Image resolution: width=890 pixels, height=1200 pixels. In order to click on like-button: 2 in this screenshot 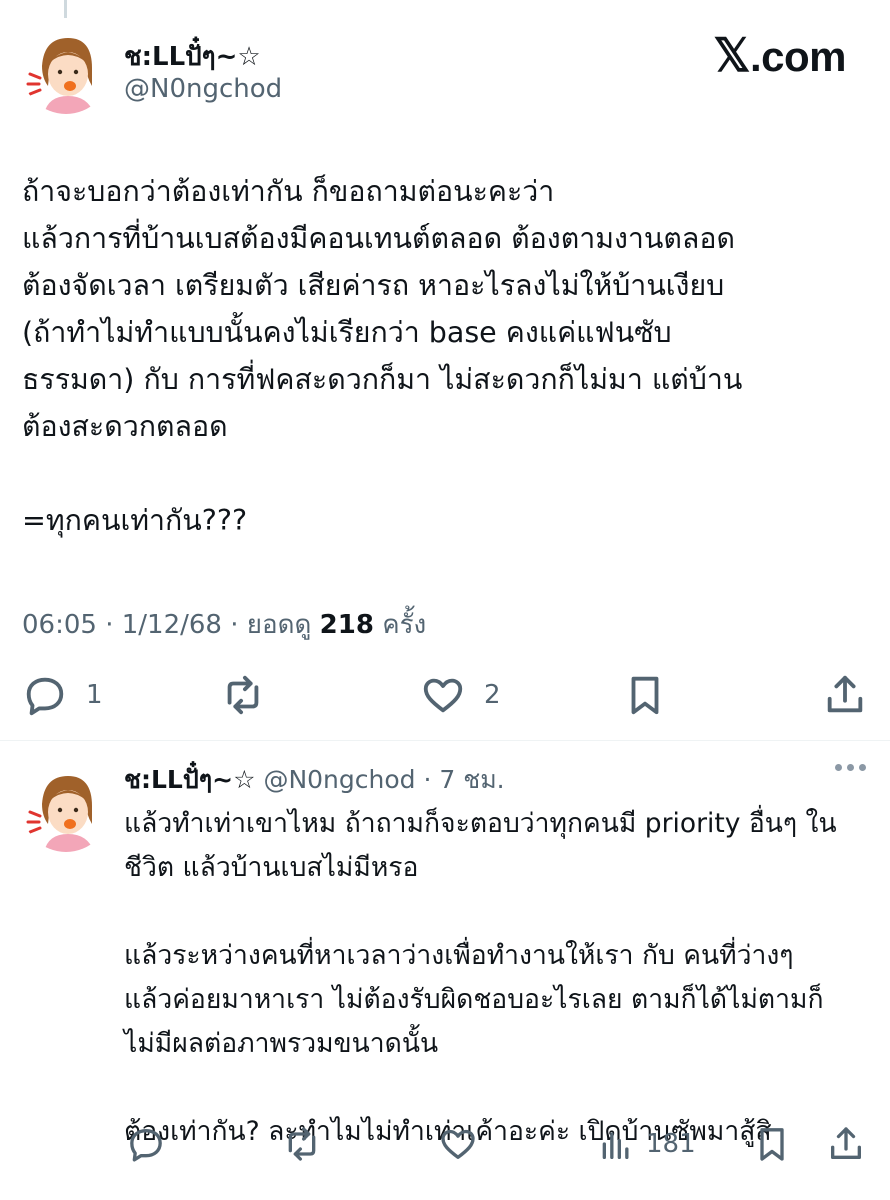, I will do `click(460, 695)`.